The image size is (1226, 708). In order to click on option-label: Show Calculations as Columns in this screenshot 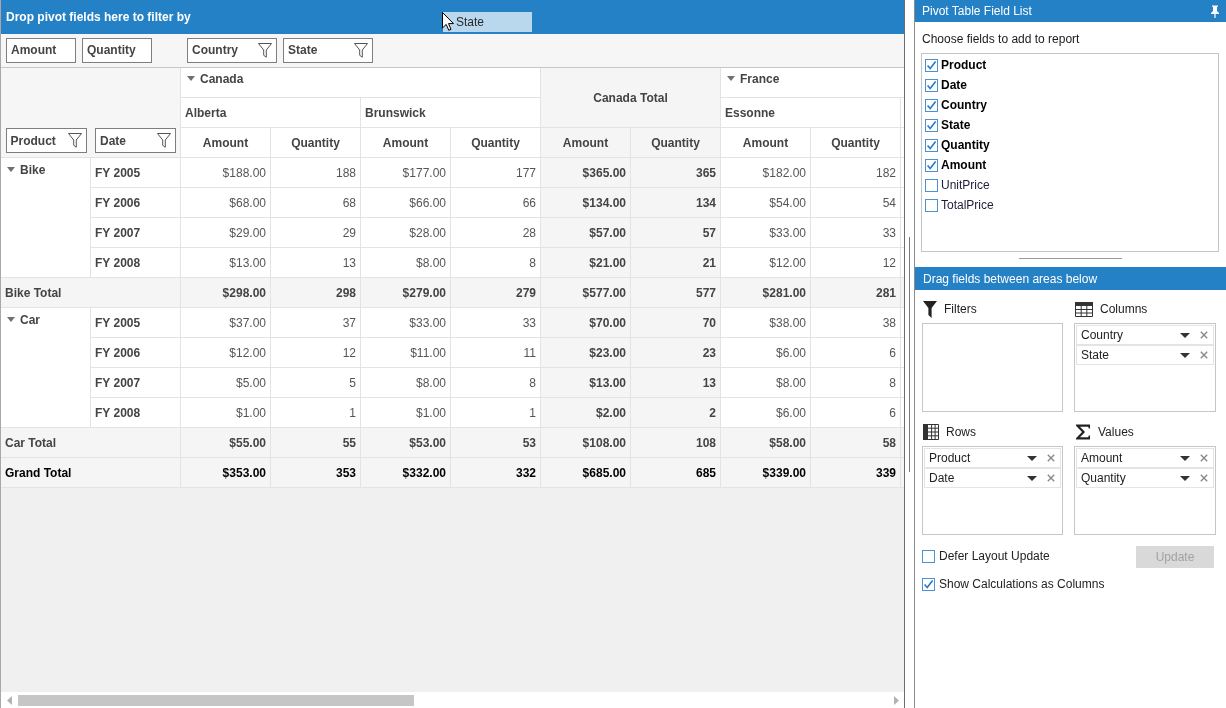, I will do `click(1022, 584)`.